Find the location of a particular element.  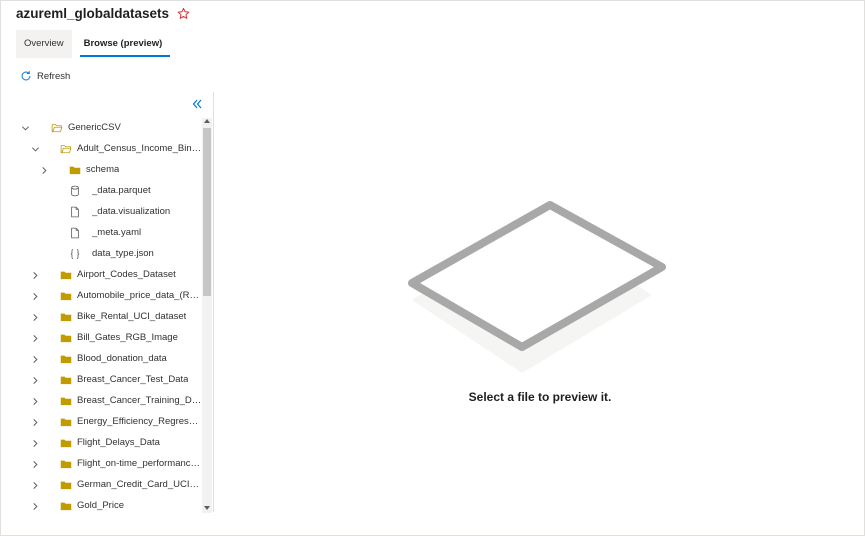

pane-divider is located at coordinates (213, 302).